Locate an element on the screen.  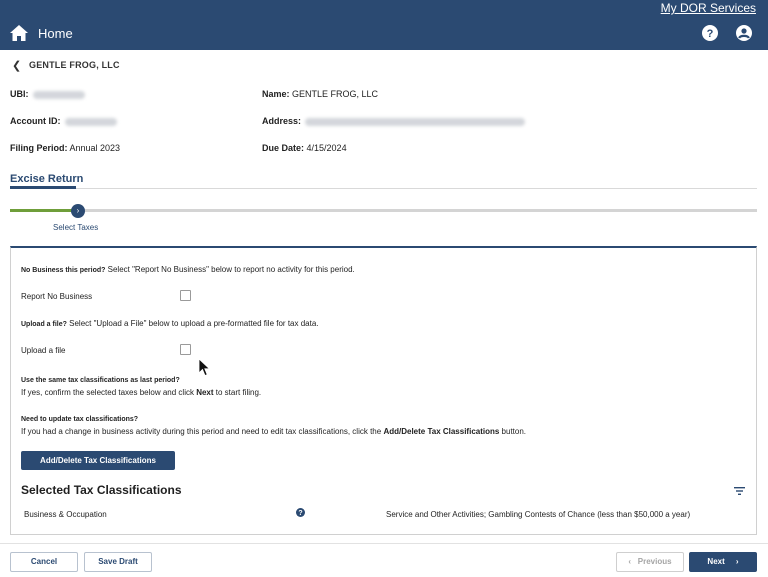
name-value: GENTLE FROG, LLC is located at coordinates (335, 94).